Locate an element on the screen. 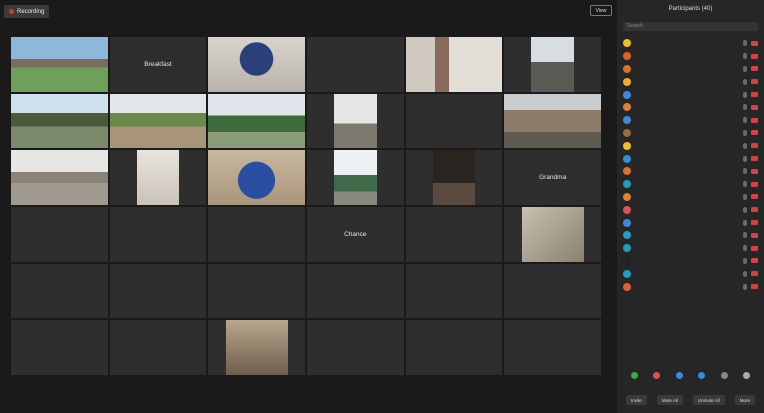  participant-tile: Grandma is located at coordinates (552, 177).